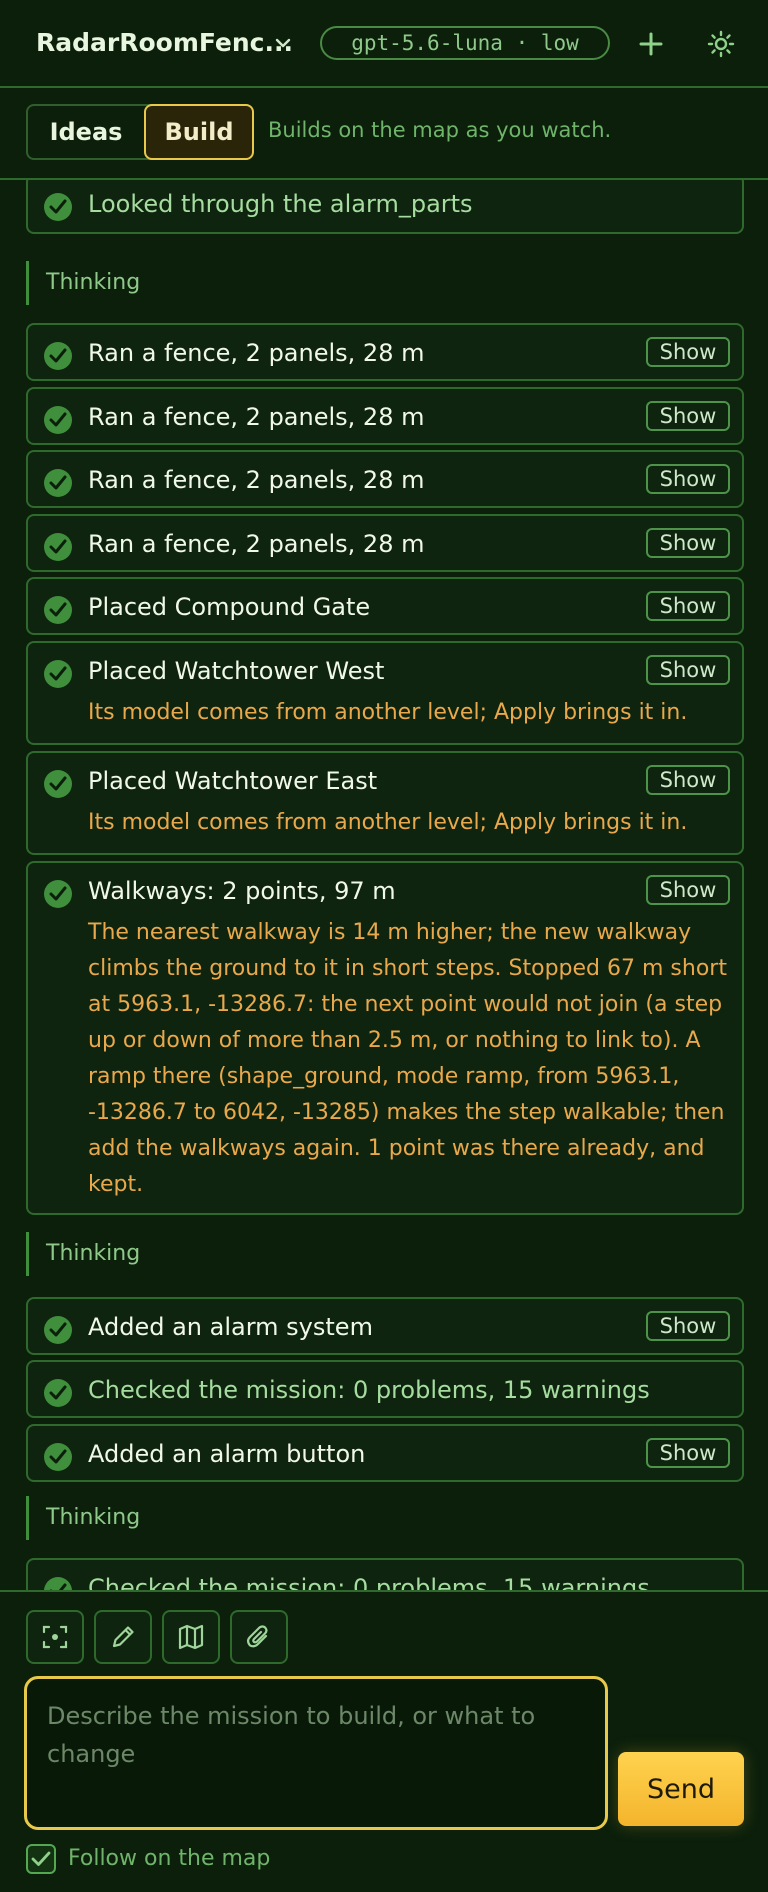 Image resolution: width=768 pixels, height=1892 pixels. Describe the element at coordinates (236, 671) in the screenshot. I see `step-title: Placed Watchtower West` at that location.